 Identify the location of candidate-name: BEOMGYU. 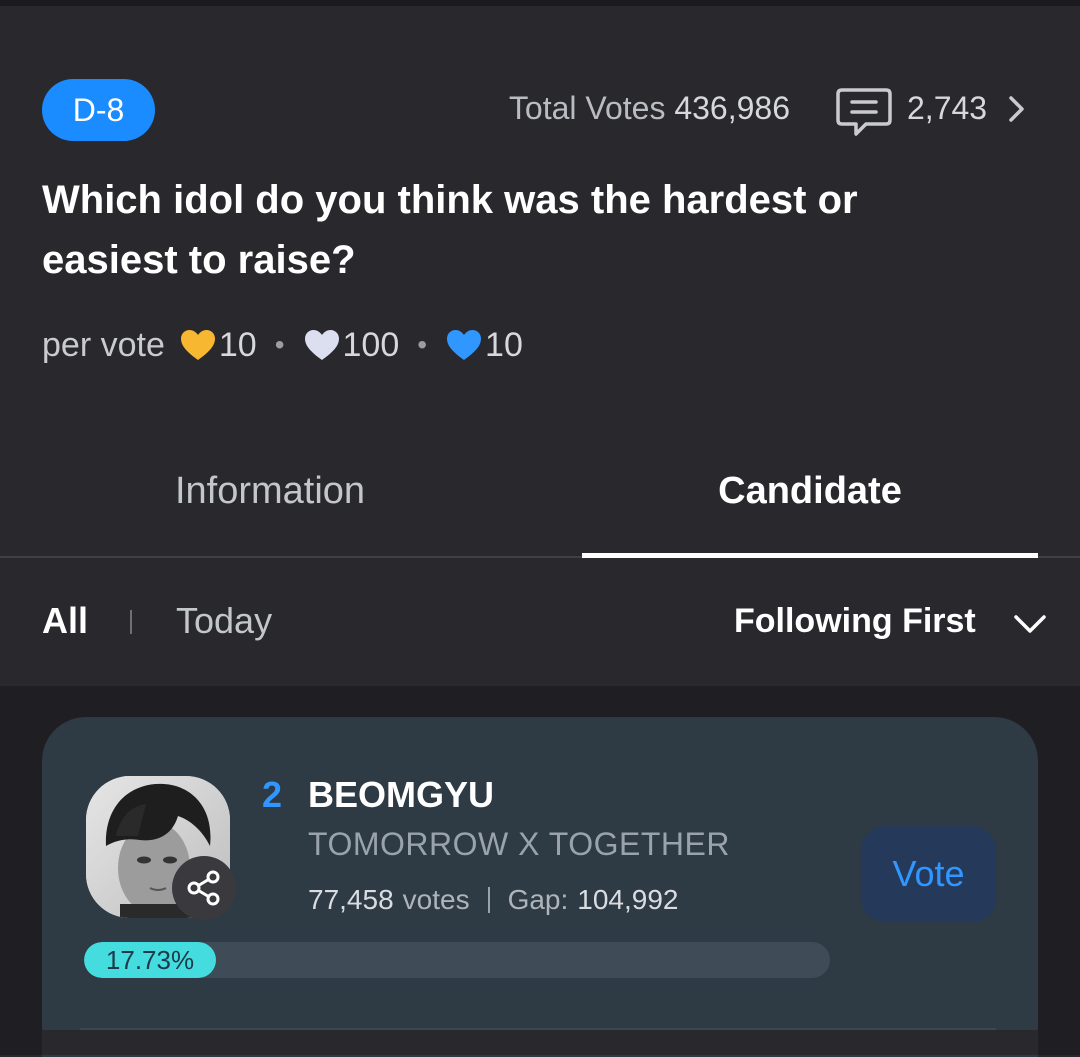
(401, 794).